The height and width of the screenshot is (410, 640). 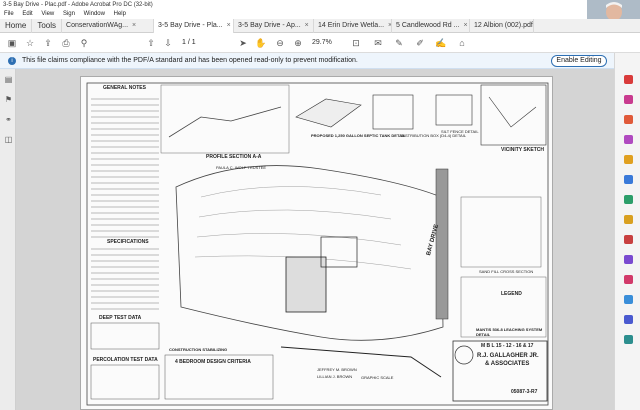 I want to click on pen-icon: ✎, so click(x=399, y=43).